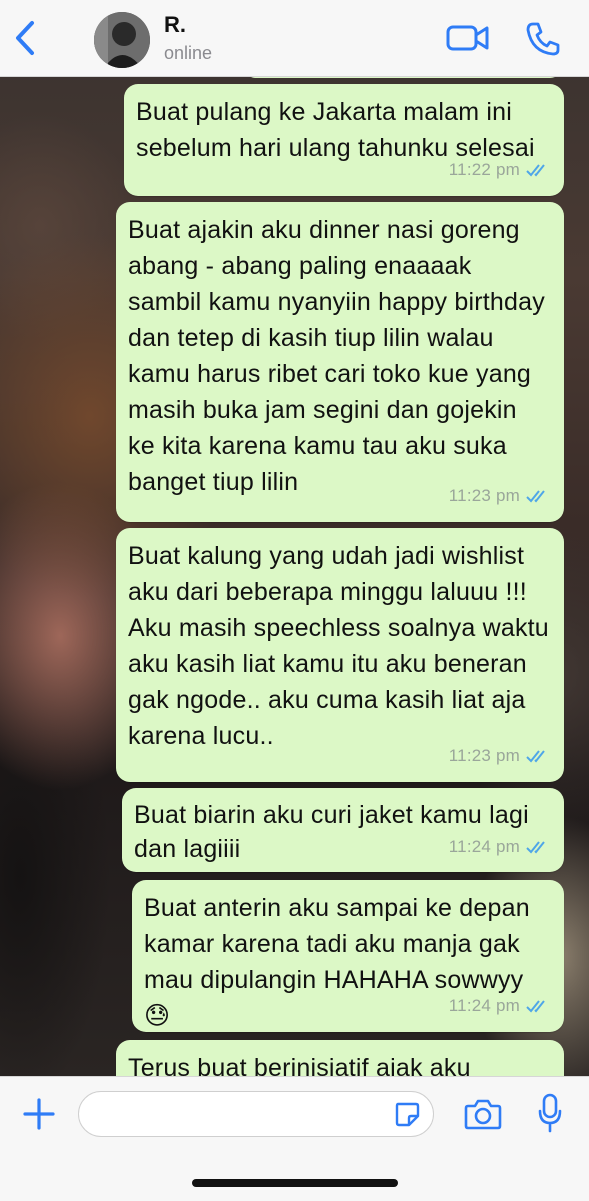 This screenshot has width=589, height=1201. I want to click on camera-icon, so click(483, 1114).